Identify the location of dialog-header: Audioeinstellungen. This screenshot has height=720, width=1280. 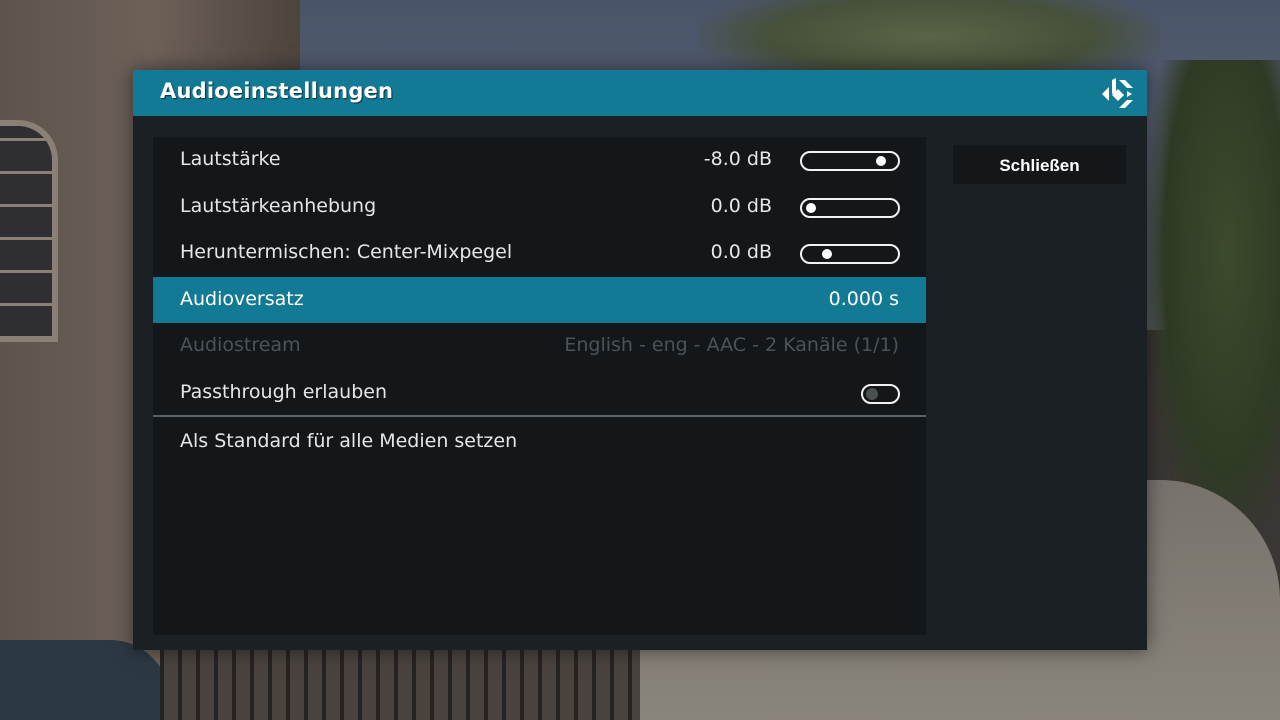
(640, 93).